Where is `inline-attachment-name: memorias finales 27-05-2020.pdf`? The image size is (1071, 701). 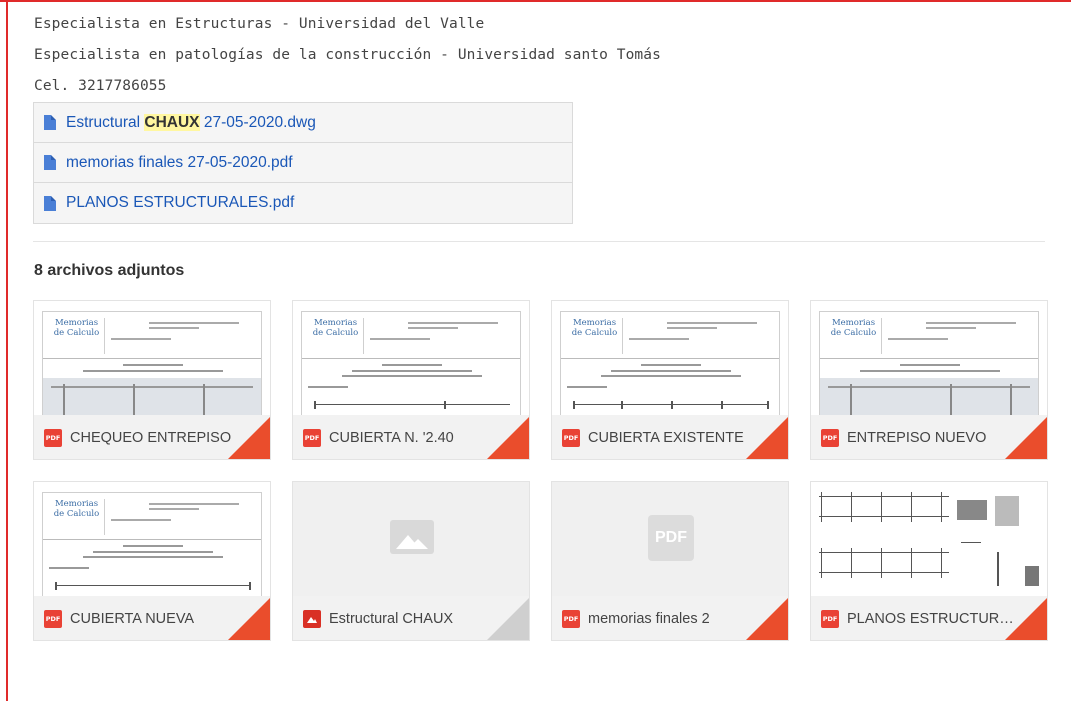
inline-attachment-name: memorias finales 27-05-2020.pdf is located at coordinates (179, 162).